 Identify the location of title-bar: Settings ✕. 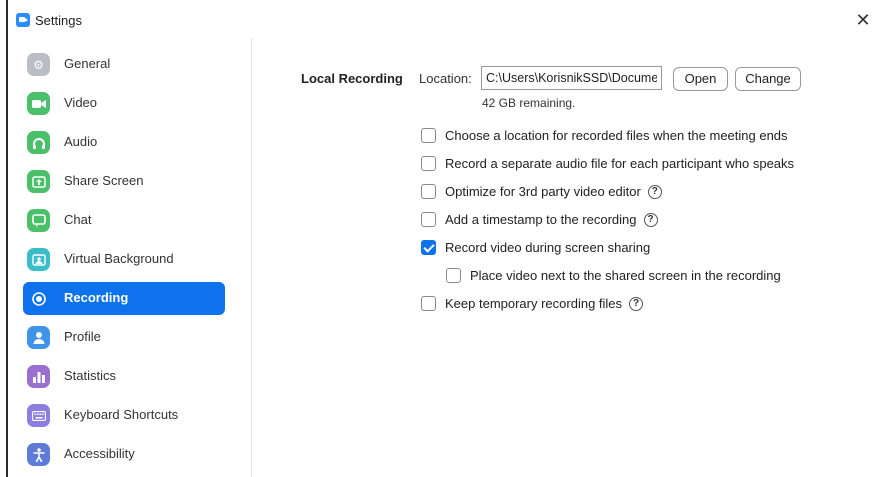
(441, 19).